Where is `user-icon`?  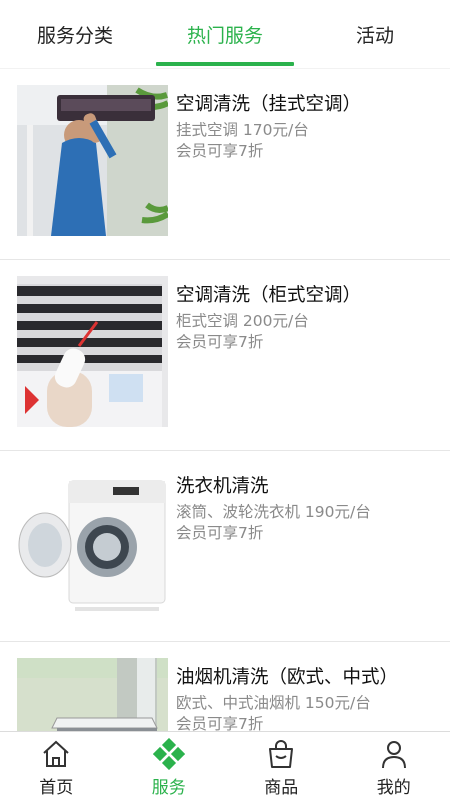
user-icon is located at coordinates (394, 754).